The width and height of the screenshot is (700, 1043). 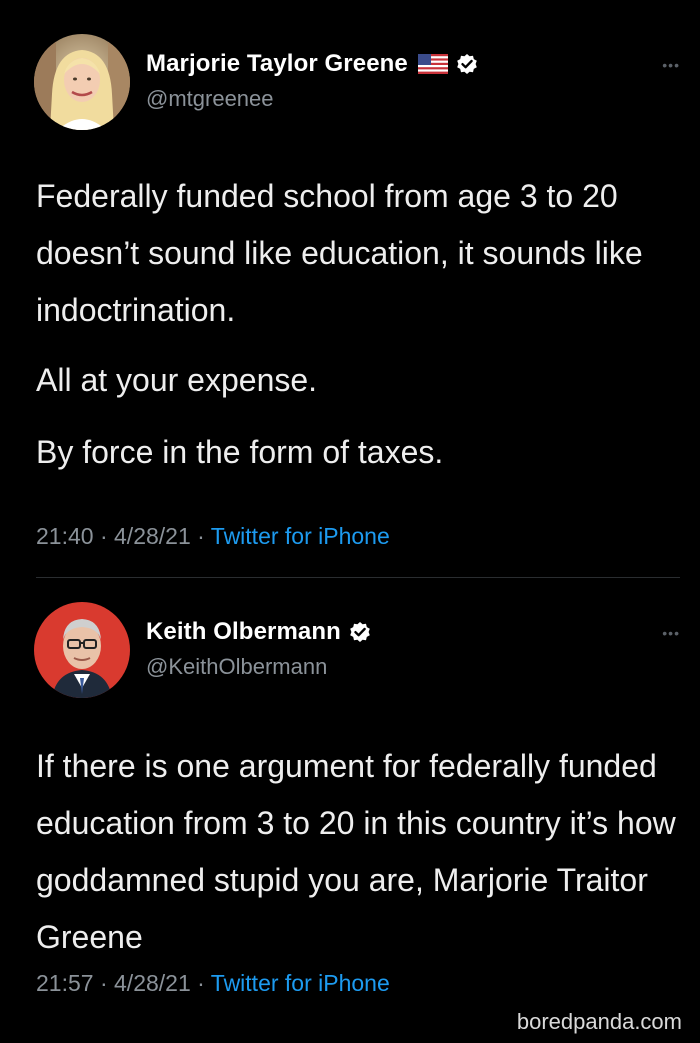 What do you see at coordinates (177, 380) in the screenshot?
I see `tweet-text-paragraph: All at your expense.` at bounding box center [177, 380].